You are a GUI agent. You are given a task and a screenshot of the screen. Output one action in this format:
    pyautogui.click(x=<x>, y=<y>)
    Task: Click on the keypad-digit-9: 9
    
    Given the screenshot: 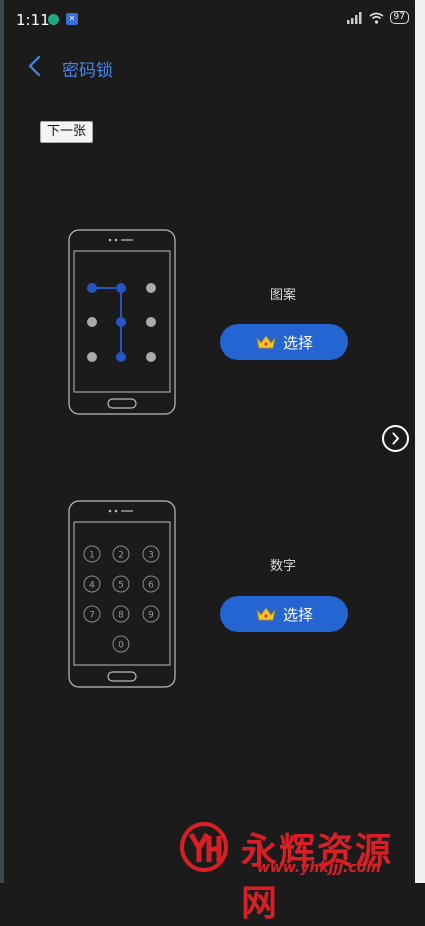 What is the action you would take?
    pyautogui.click(x=151, y=616)
    